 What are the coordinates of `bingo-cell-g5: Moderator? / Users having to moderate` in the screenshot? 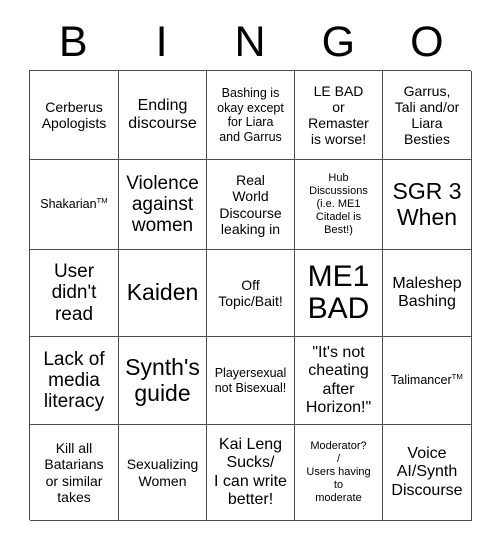 It's located at (339, 473).